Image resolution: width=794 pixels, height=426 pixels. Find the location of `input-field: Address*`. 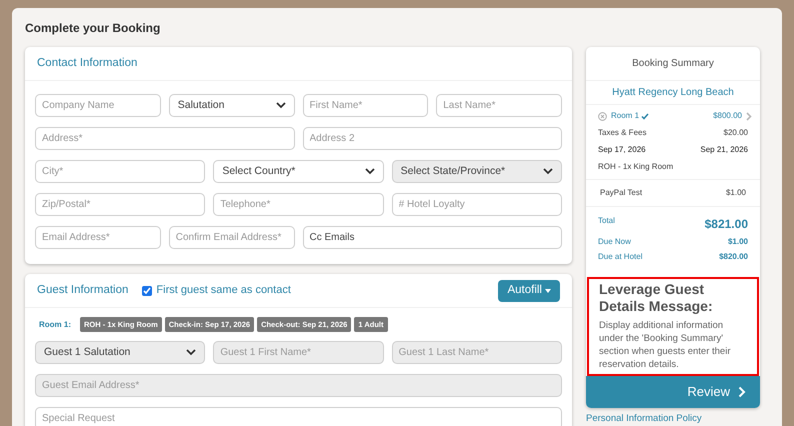

input-field: Address* is located at coordinates (164, 138).